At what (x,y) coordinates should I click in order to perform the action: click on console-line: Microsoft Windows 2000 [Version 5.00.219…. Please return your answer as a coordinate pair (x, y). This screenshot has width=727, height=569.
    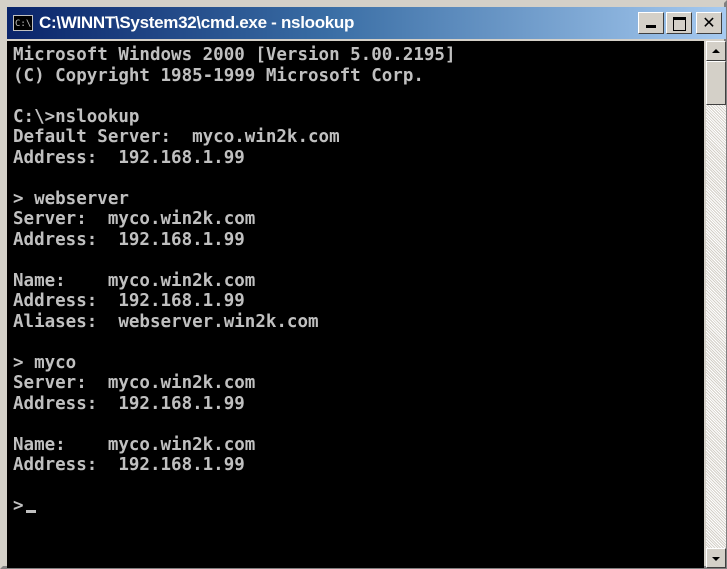
    Looking at the image, I should click on (234, 55).